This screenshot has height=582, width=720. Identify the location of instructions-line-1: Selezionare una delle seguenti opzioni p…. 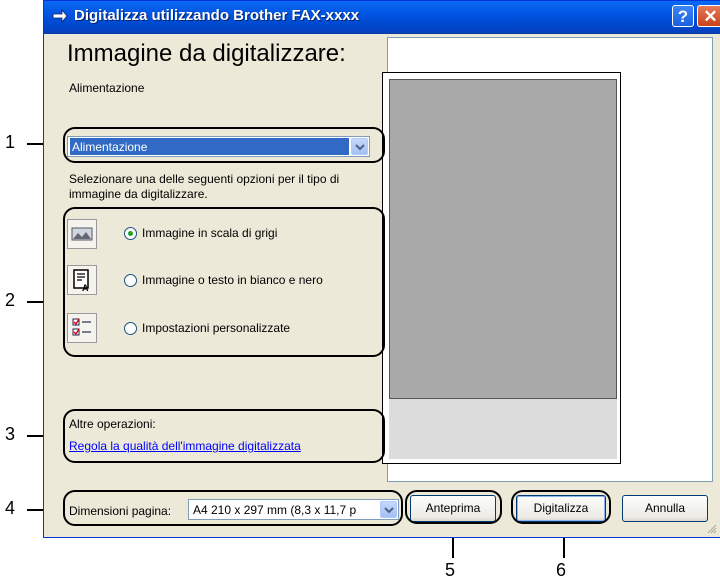
(204, 179).